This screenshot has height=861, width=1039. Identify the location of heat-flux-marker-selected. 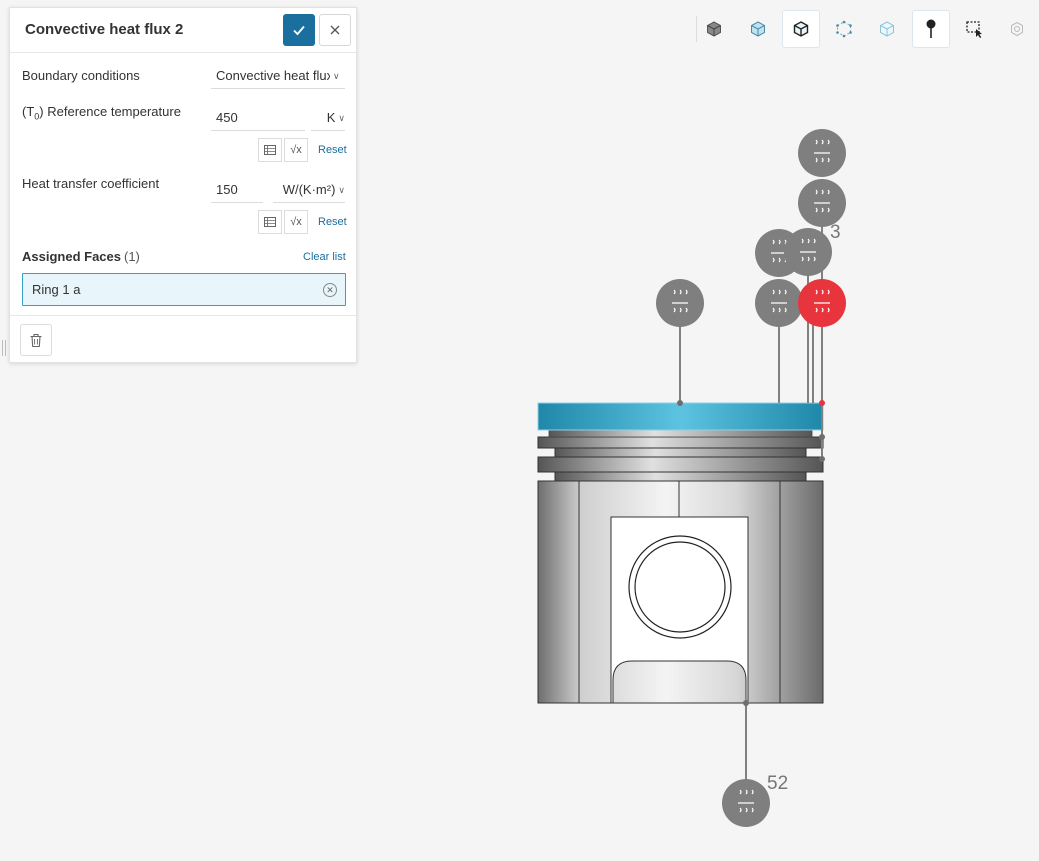
(822, 303).